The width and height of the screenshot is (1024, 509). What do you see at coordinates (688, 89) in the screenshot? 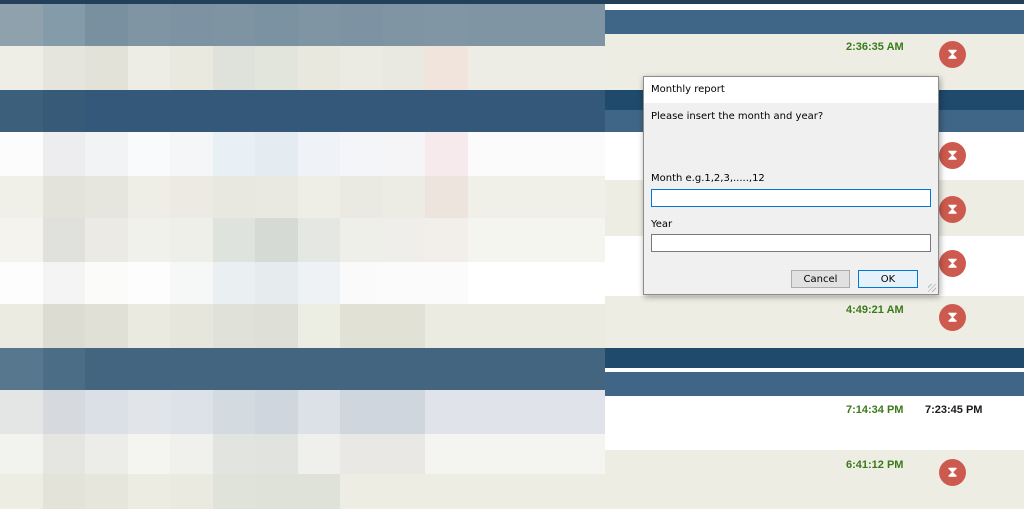
I see `dialog-title: Monthly report` at bounding box center [688, 89].